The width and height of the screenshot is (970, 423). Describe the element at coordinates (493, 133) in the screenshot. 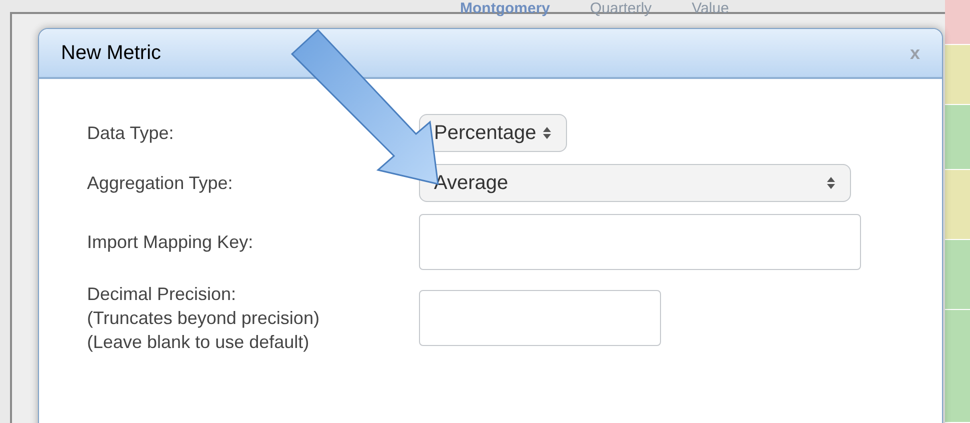

I see `select-dropdown: Percentage` at that location.